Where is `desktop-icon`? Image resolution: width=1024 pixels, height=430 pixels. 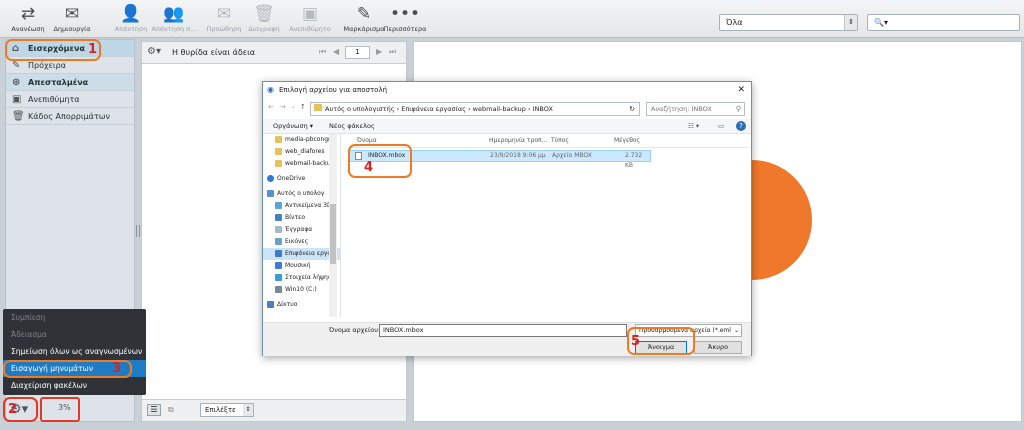 desktop-icon is located at coordinates (278, 253).